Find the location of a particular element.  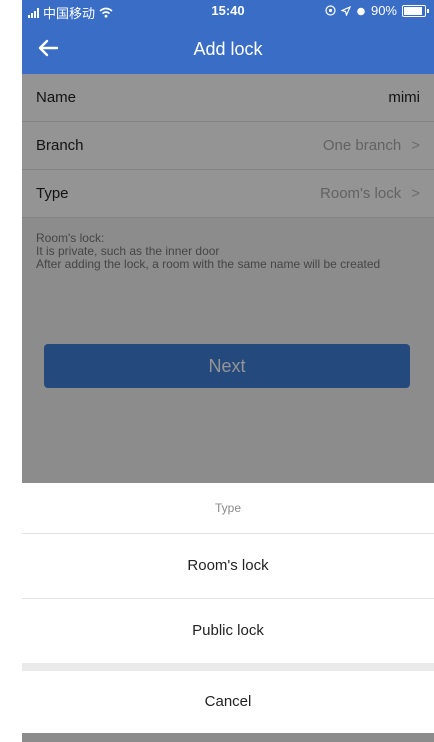

location-arrow-icon is located at coordinates (345, 10).